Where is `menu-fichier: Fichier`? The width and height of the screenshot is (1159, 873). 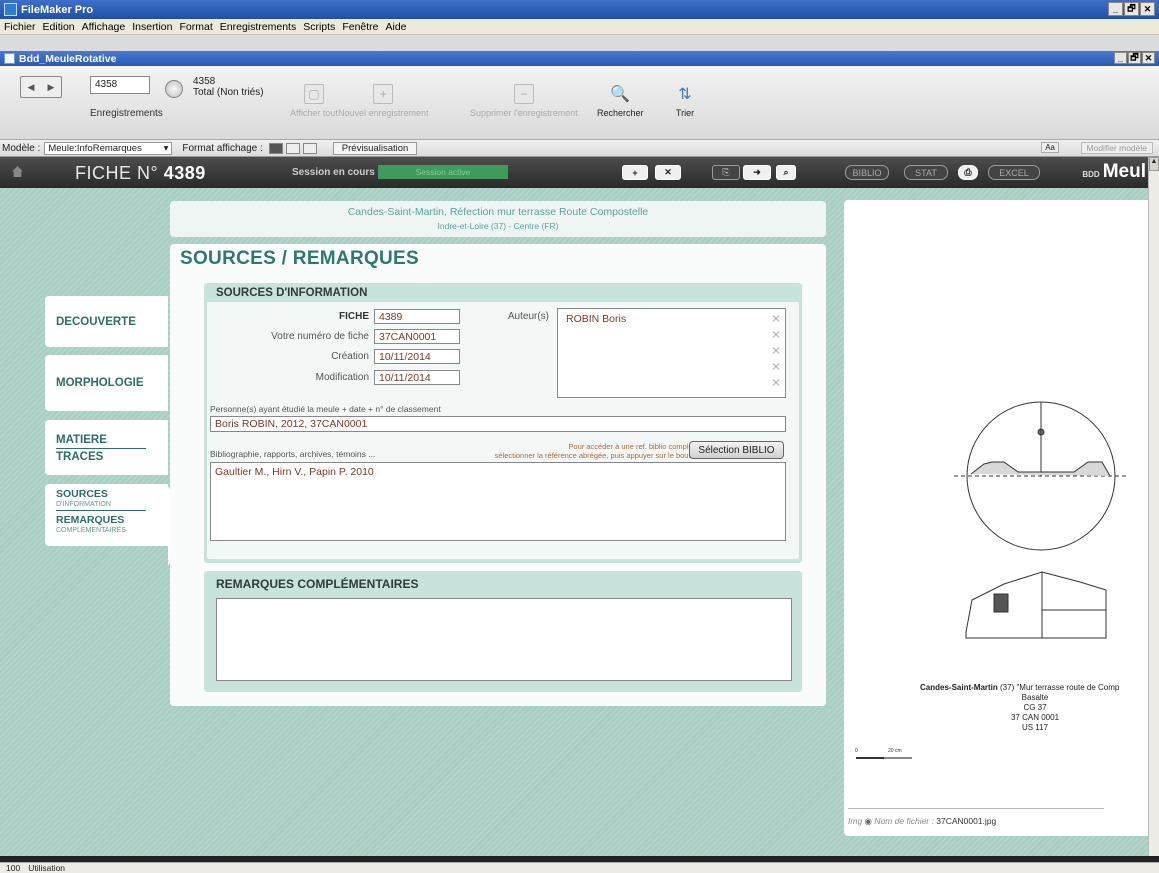
menu-fichier: Fichier is located at coordinates (21, 27).